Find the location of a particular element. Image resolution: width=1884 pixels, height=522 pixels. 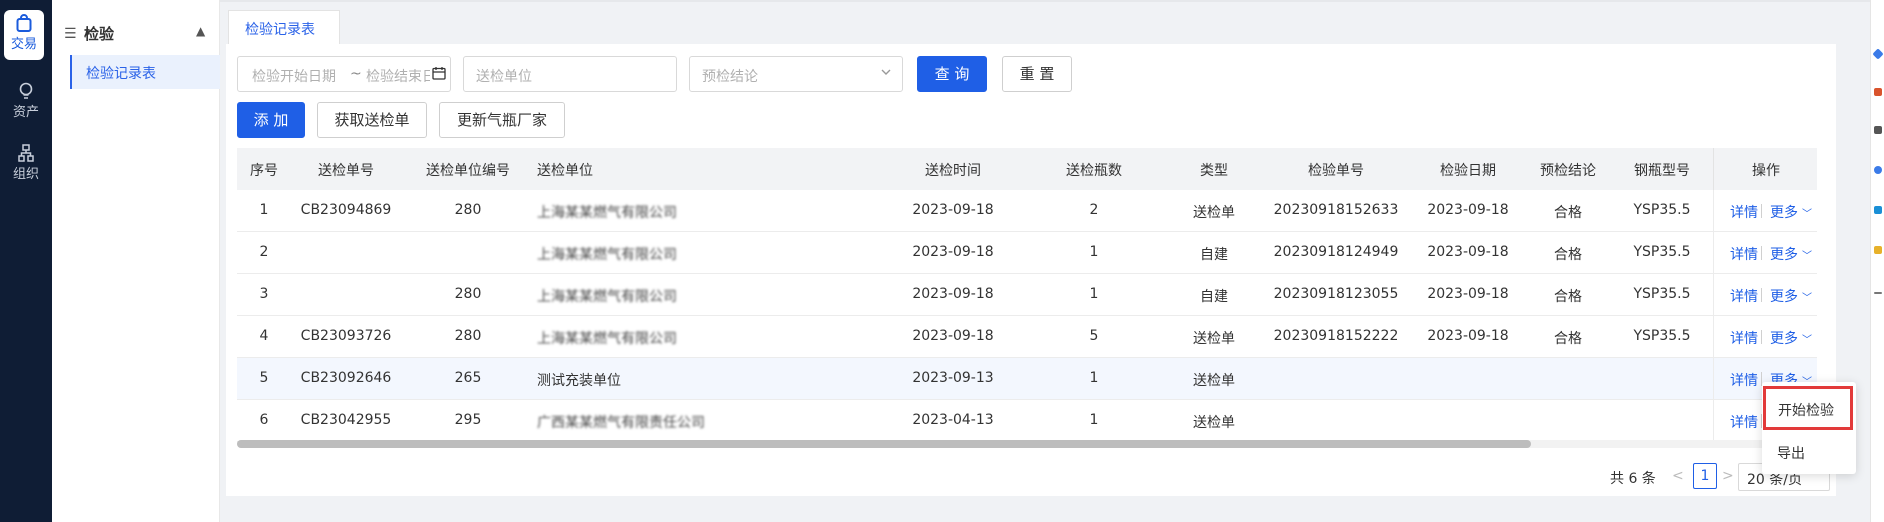

cell-order: CB23042955 is located at coordinates (346, 420).